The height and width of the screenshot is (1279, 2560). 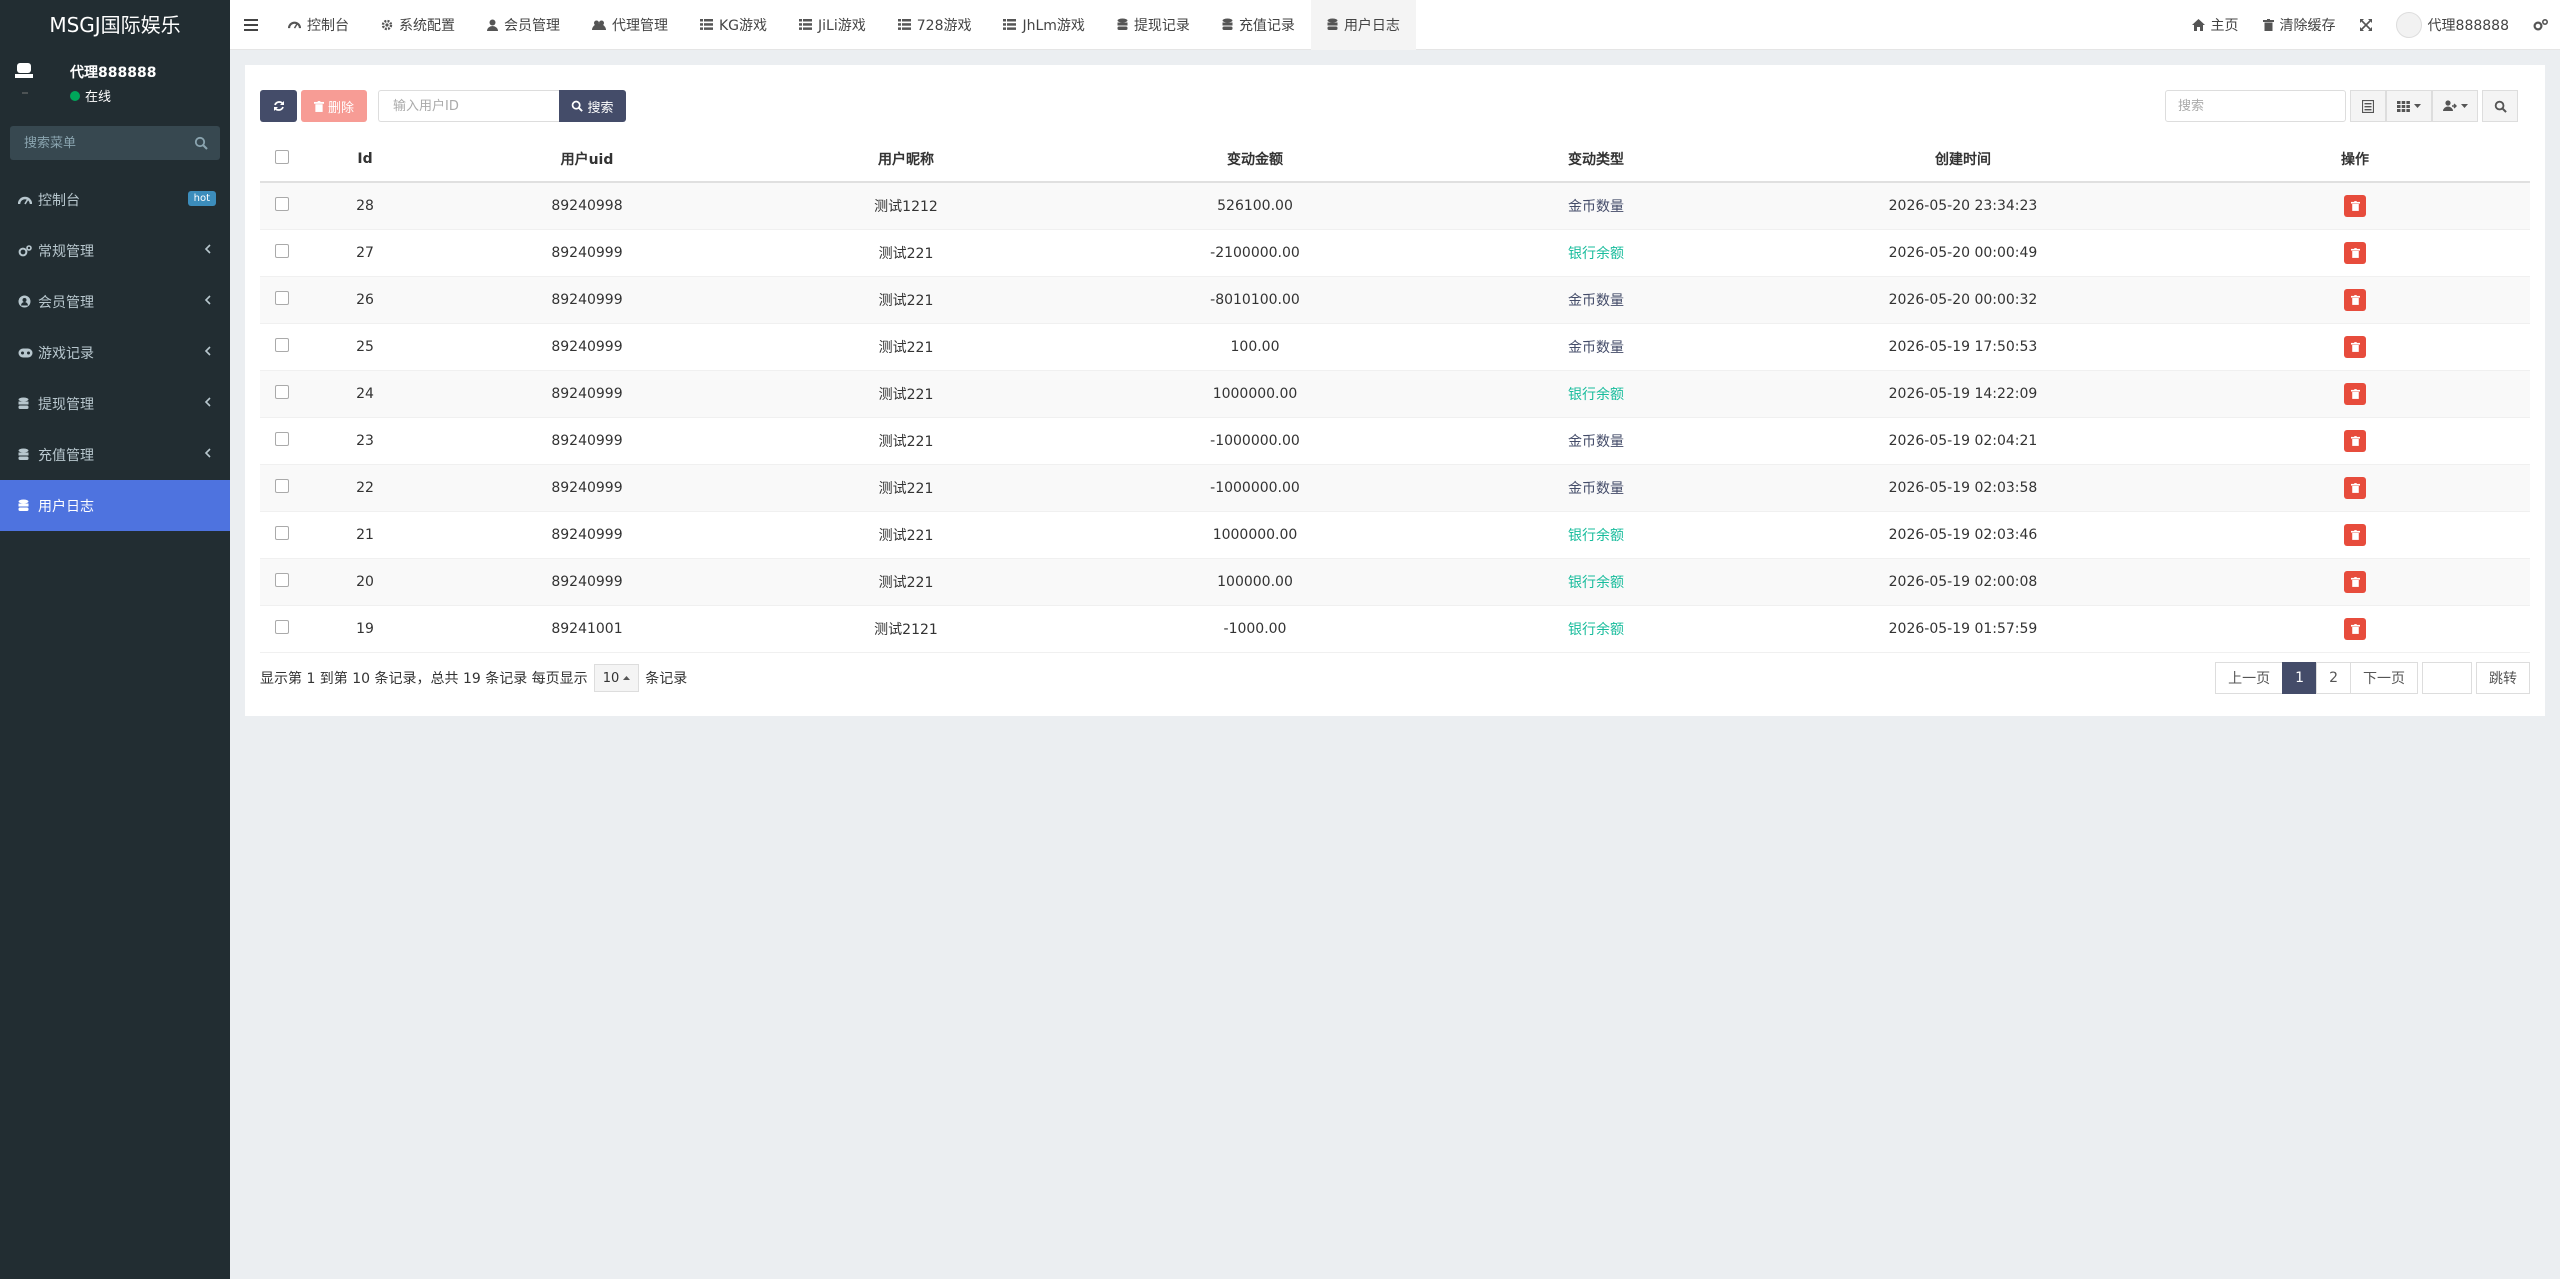 I want to click on column-header: Id, so click(x=365, y=160).